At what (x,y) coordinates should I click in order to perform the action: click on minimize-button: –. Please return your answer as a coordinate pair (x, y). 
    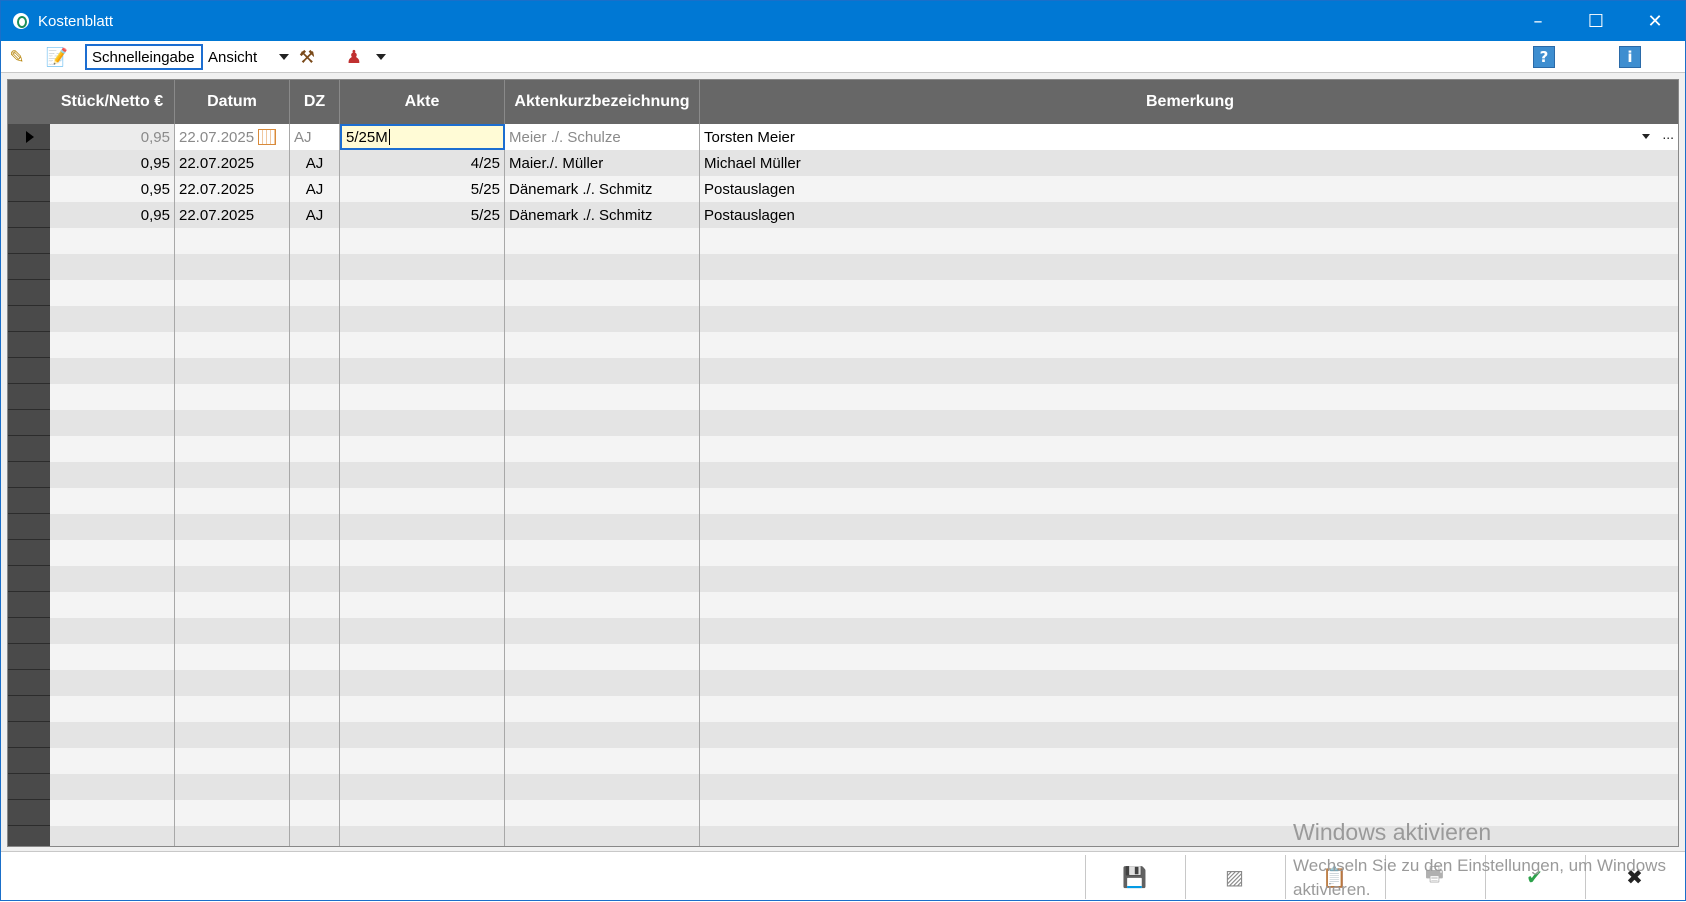
    Looking at the image, I should click on (1538, 21).